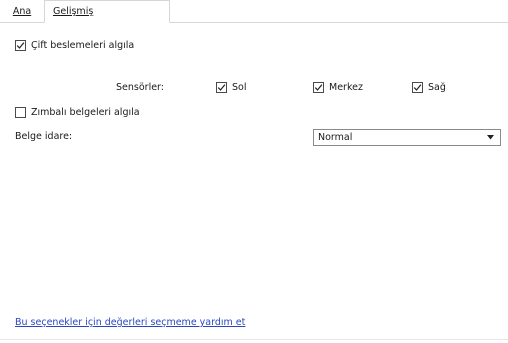 This screenshot has width=508, height=343. I want to click on doc-handling-select: Normal, so click(407, 137).